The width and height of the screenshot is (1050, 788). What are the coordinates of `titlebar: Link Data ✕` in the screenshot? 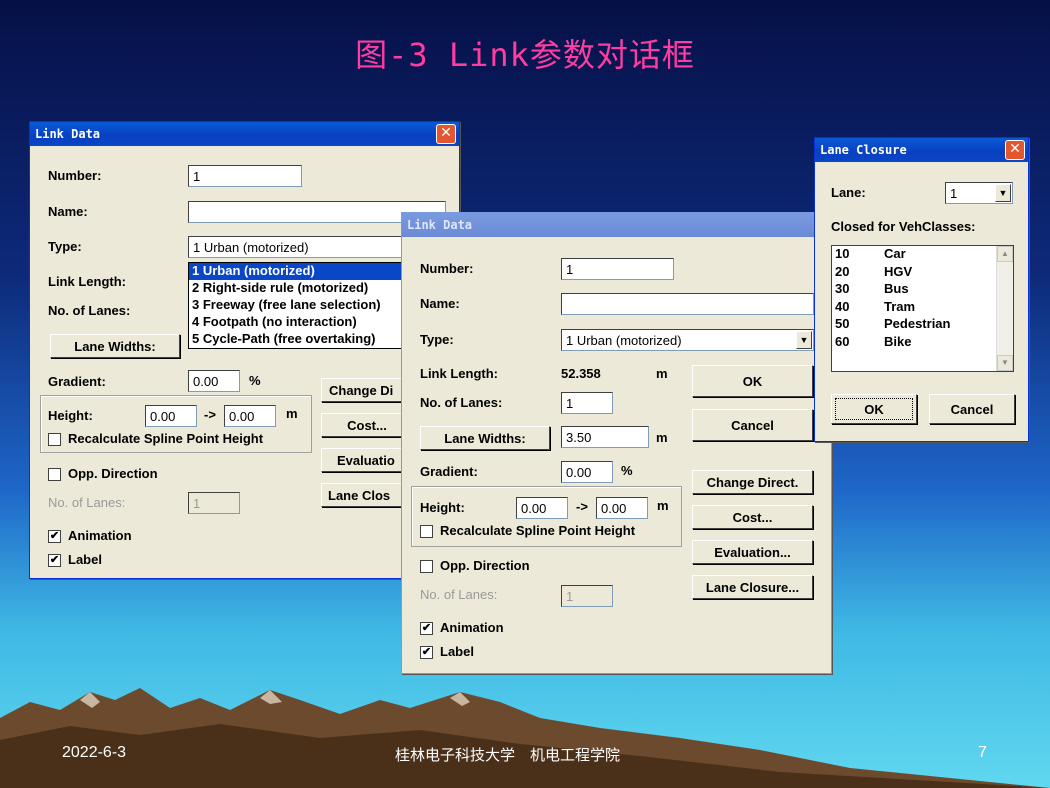 It's located at (244, 134).